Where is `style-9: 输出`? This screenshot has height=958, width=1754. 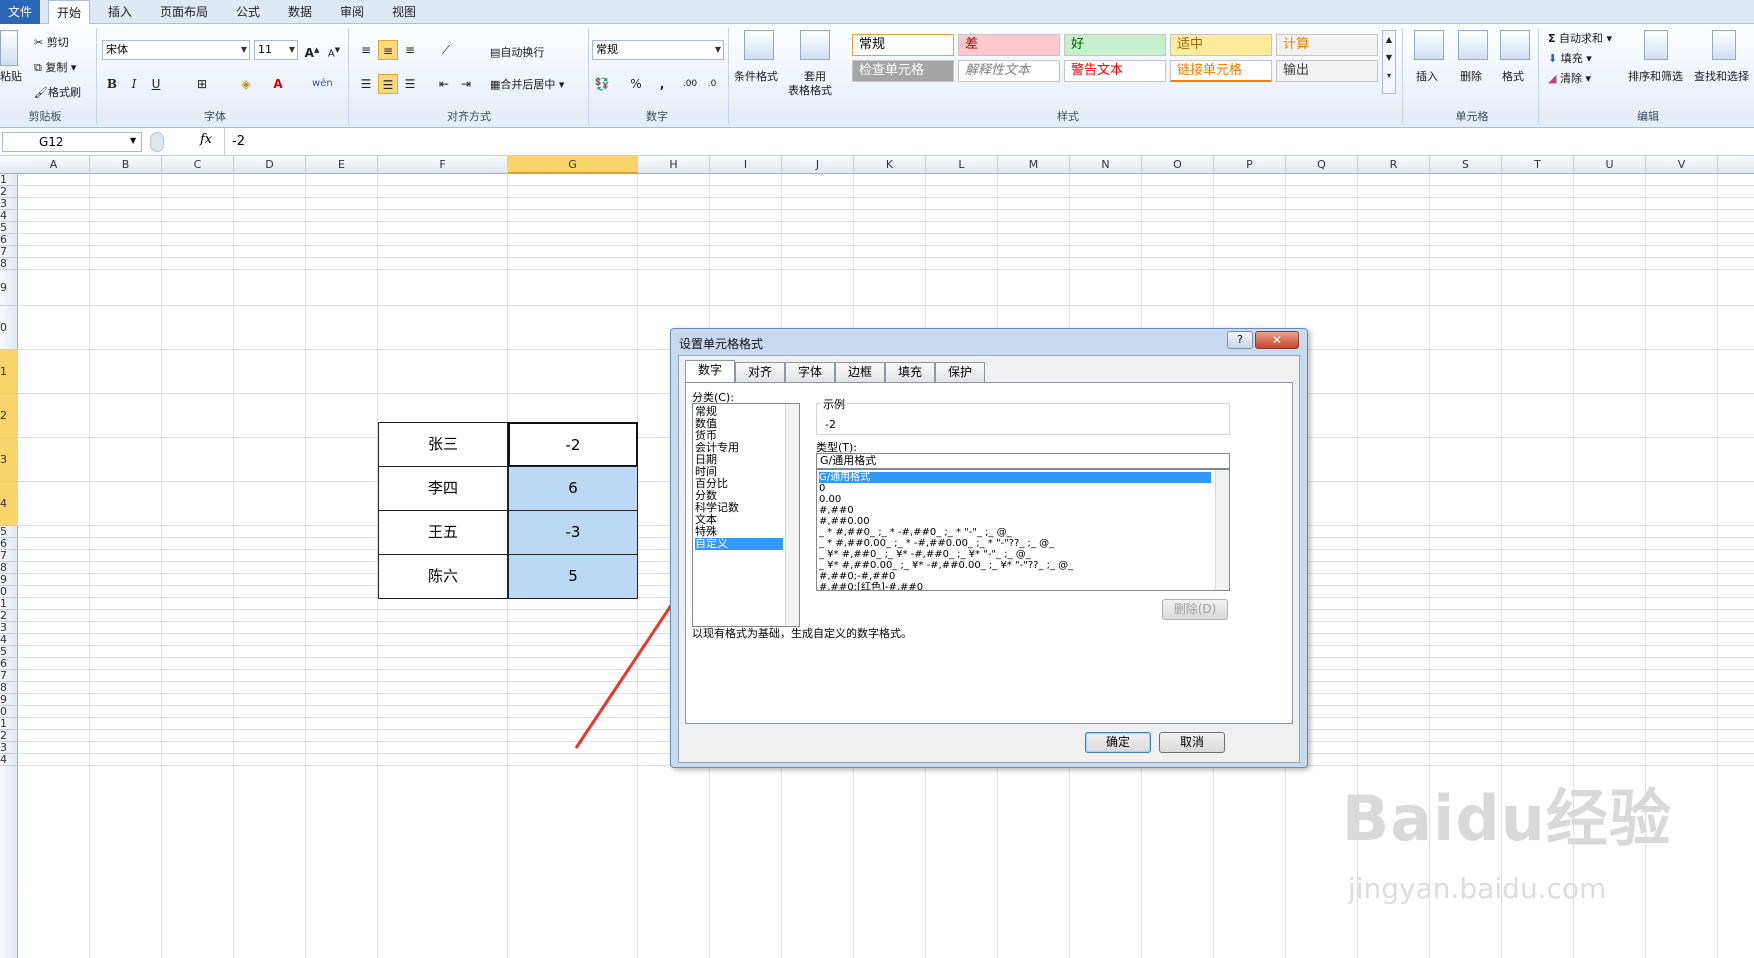
style-9: 输出 is located at coordinates (1327, 71).